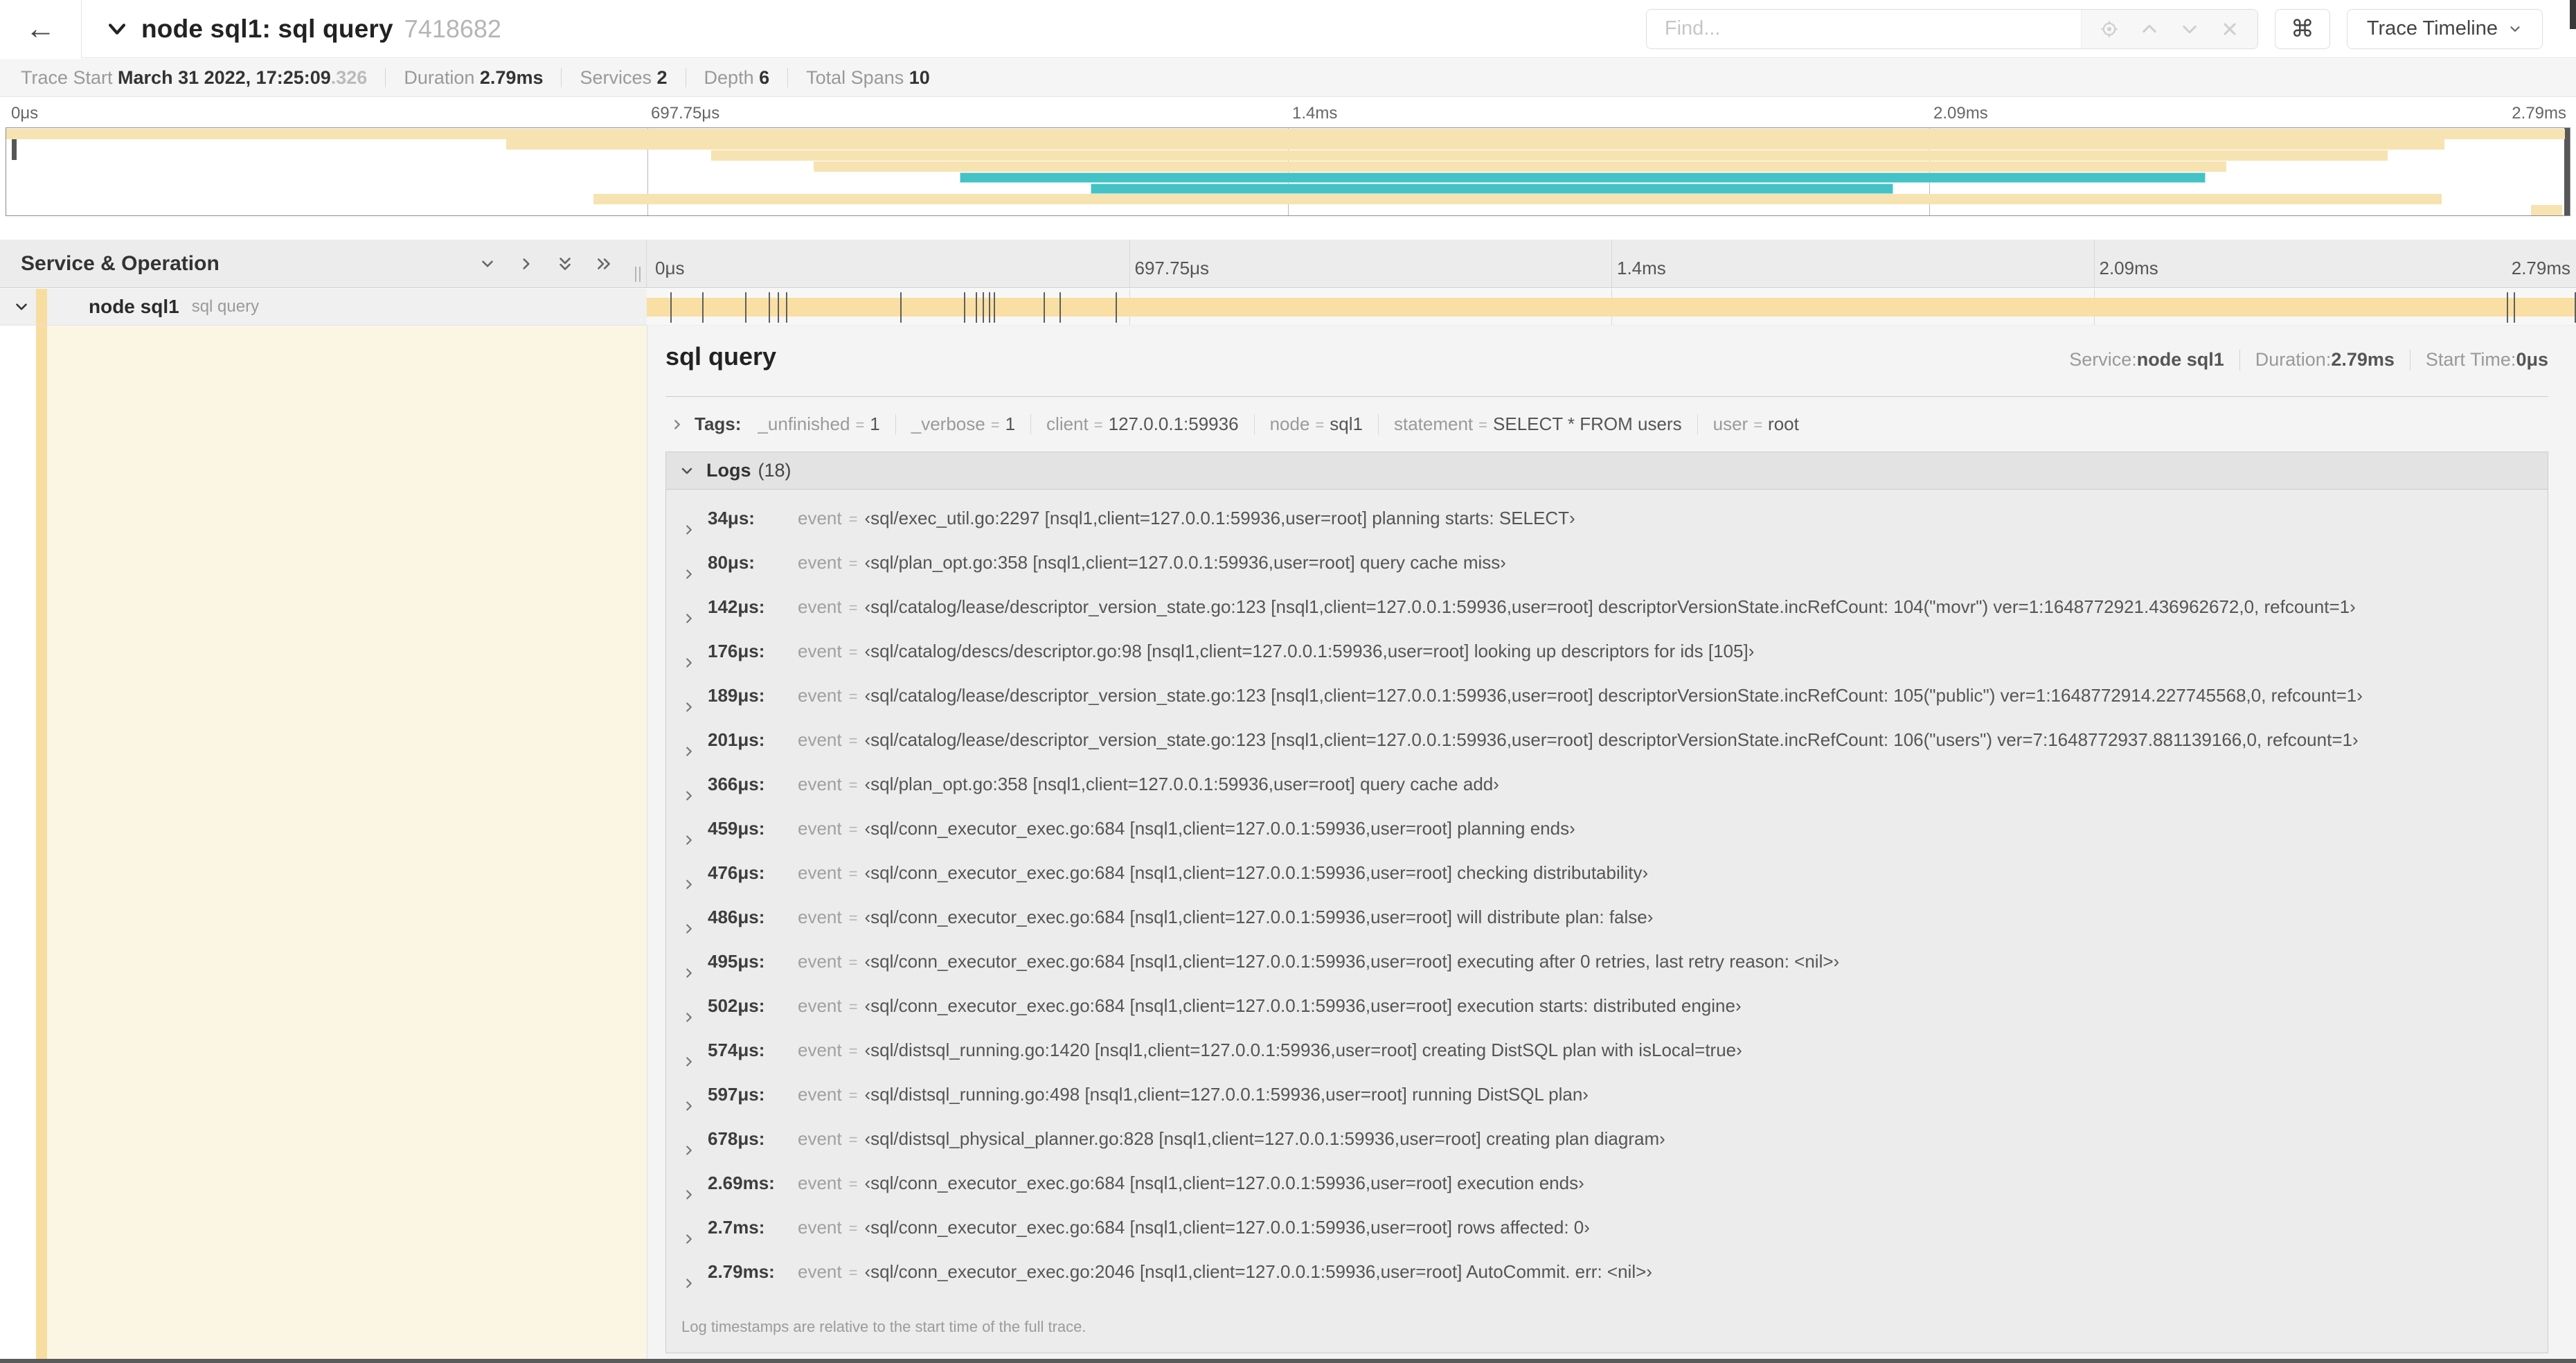 This screenshot has width=2576, height=1363. What do you see at coordinates (21, 307) in the screenshot?
I see `span-collapse-chevron-icon` at bounding box center [21, 307].